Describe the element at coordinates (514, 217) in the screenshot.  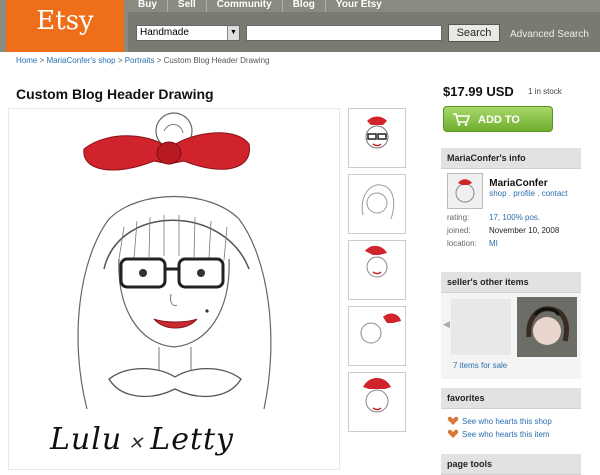
I see `rating-value: 17, 100% pos.` at that location.